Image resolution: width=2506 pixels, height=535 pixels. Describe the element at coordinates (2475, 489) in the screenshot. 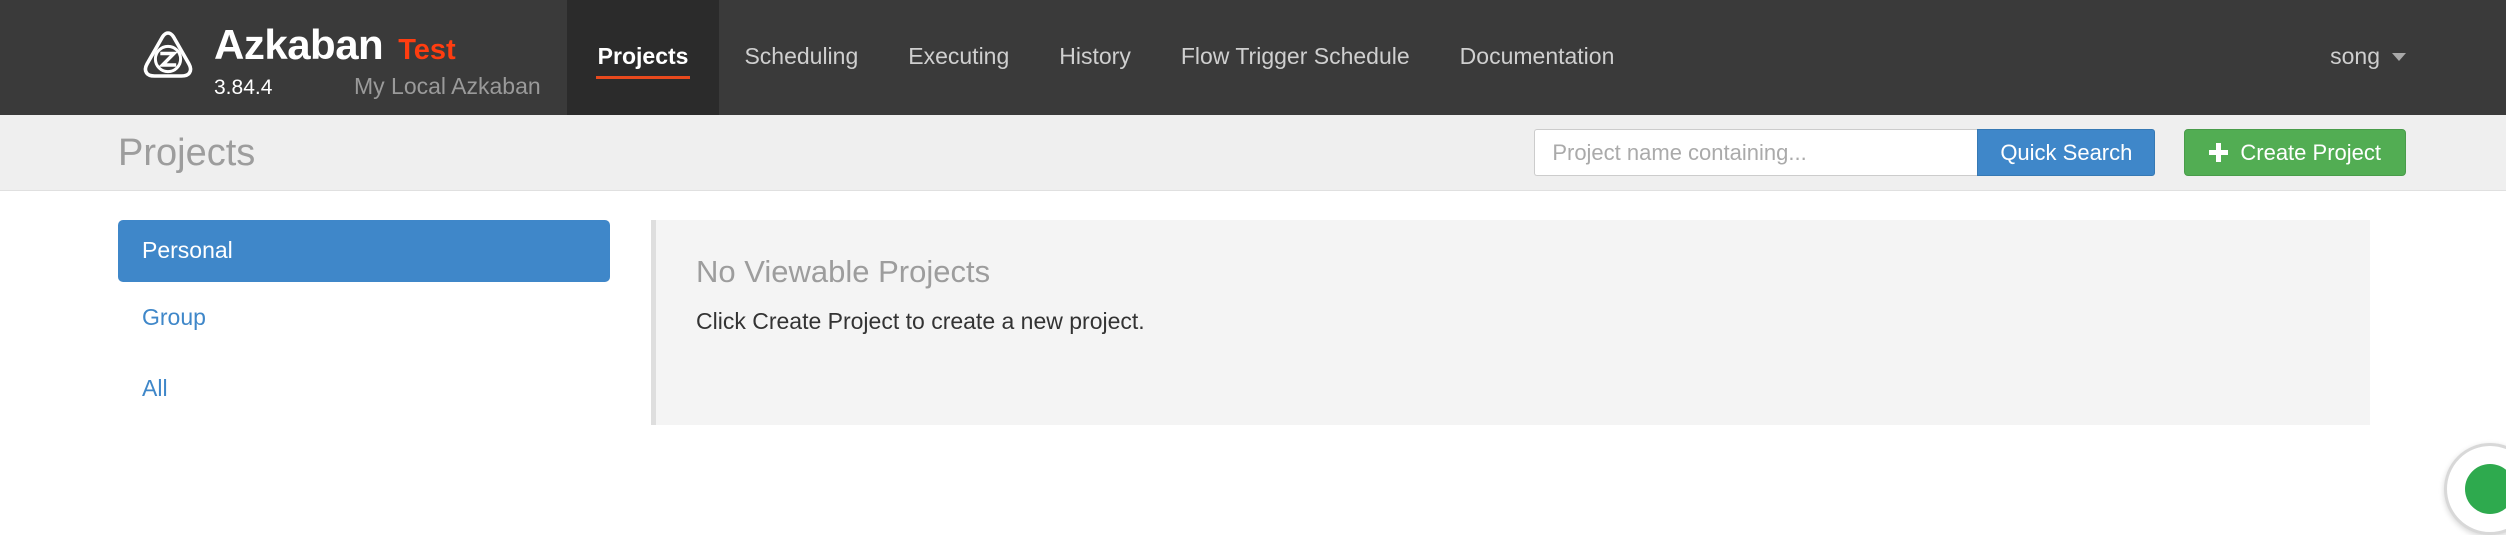

I see `green-status-circle-icon` at that location.